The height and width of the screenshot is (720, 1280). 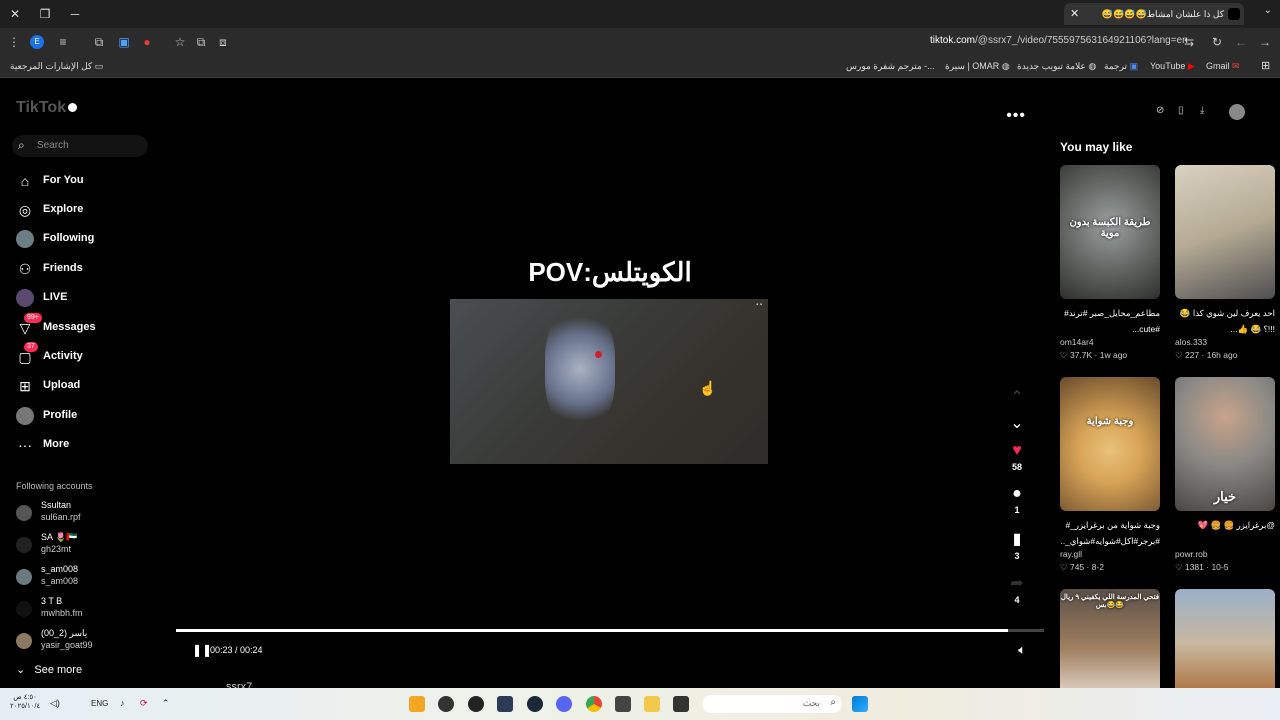 I want to click on nav-following: Following, so click(x=91, y=239).